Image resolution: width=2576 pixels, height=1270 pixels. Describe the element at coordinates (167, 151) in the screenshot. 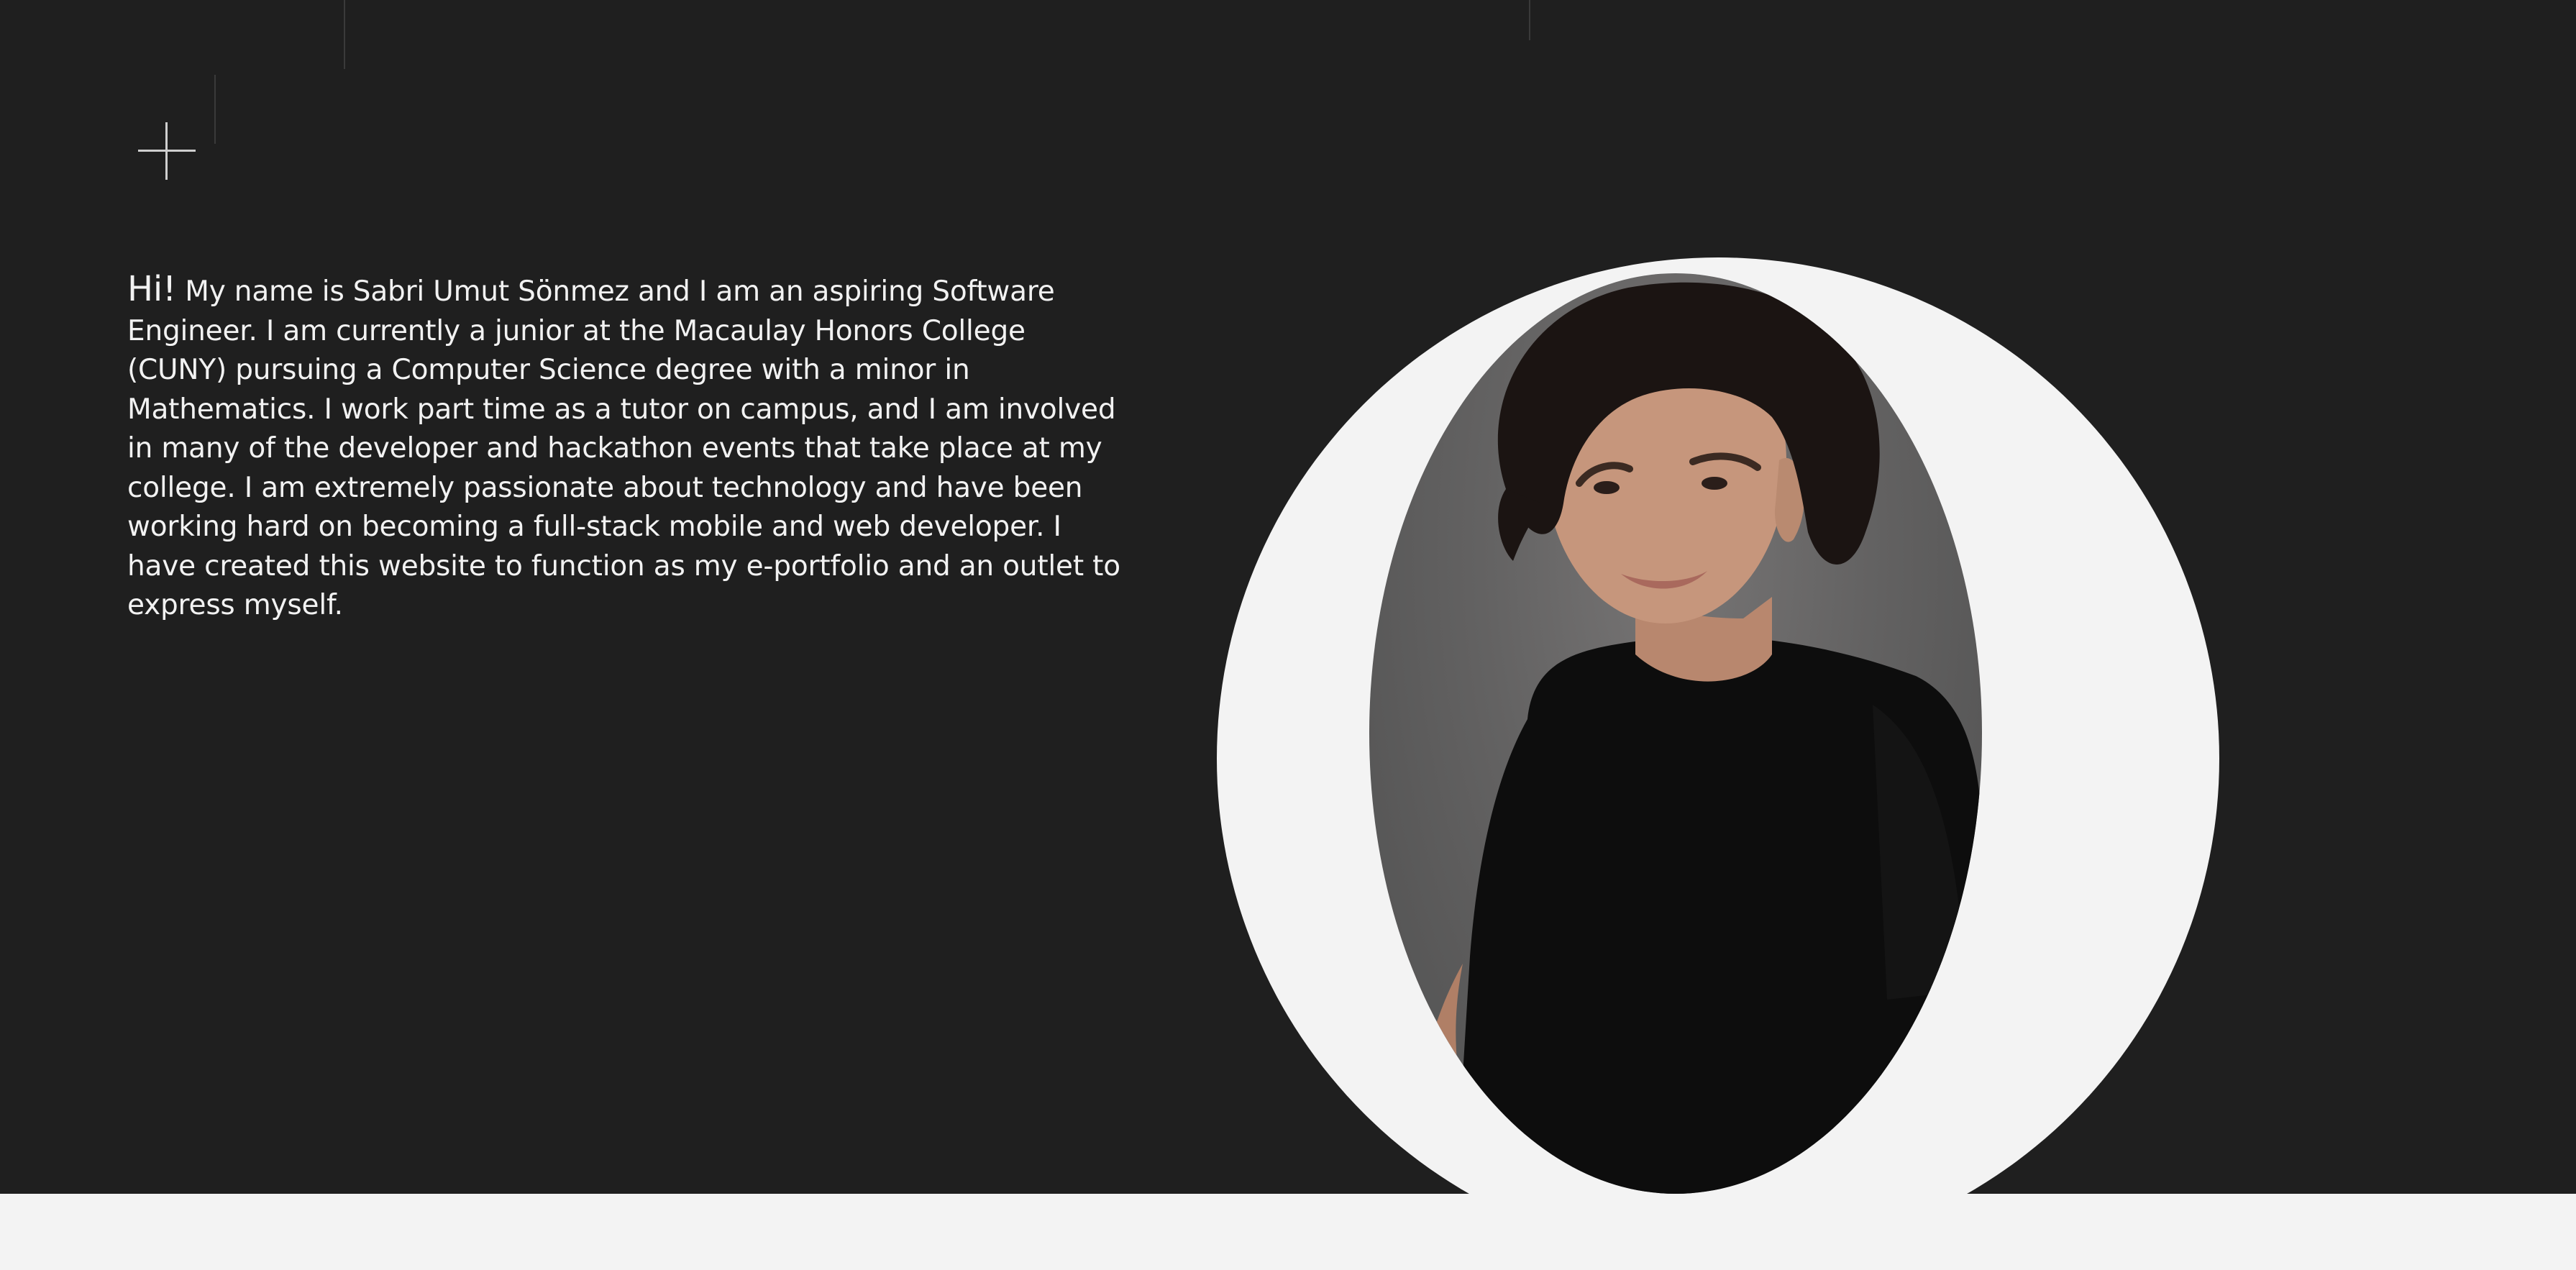

I see `plus-icon` at that location.